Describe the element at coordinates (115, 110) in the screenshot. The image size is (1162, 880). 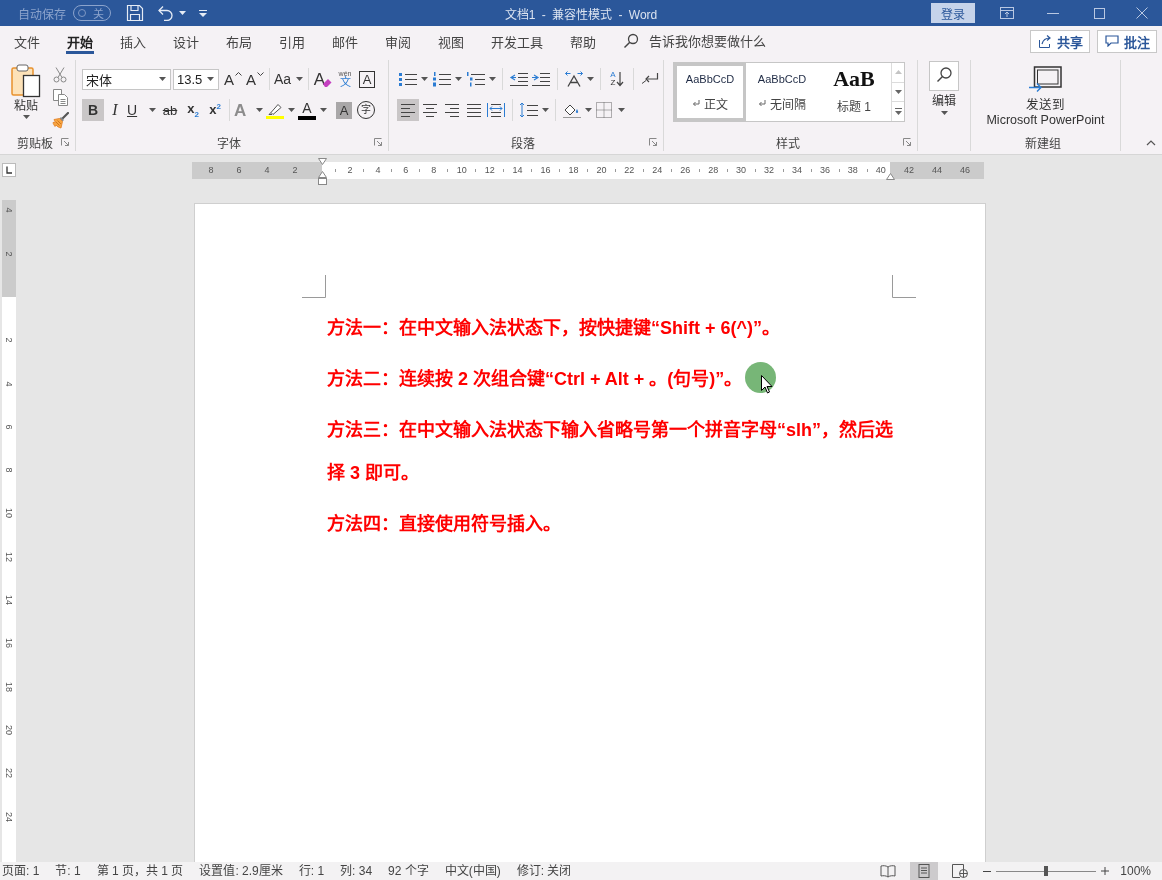
I see `italic-button: I` at that location.